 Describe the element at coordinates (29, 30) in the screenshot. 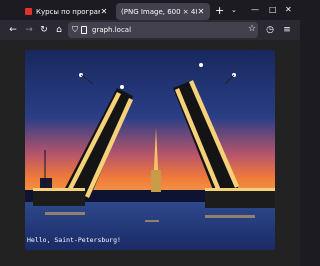

I see `forward-icon: →` at that location.